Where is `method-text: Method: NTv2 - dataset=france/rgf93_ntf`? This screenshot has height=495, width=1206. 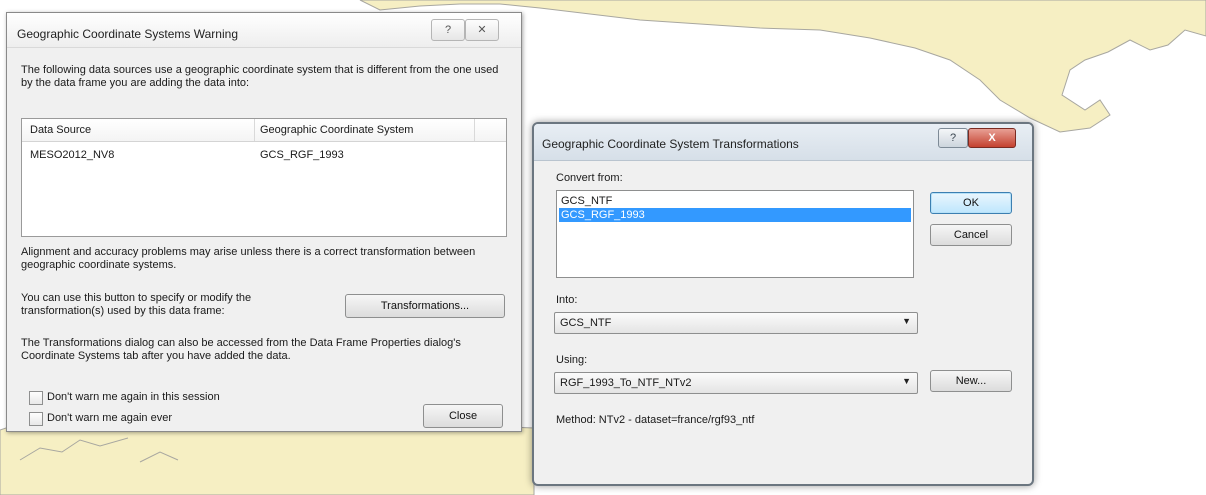 method-text: Method: NTv2 - dataset=france/rgf93_ntf is located at coordinates (655, 420).